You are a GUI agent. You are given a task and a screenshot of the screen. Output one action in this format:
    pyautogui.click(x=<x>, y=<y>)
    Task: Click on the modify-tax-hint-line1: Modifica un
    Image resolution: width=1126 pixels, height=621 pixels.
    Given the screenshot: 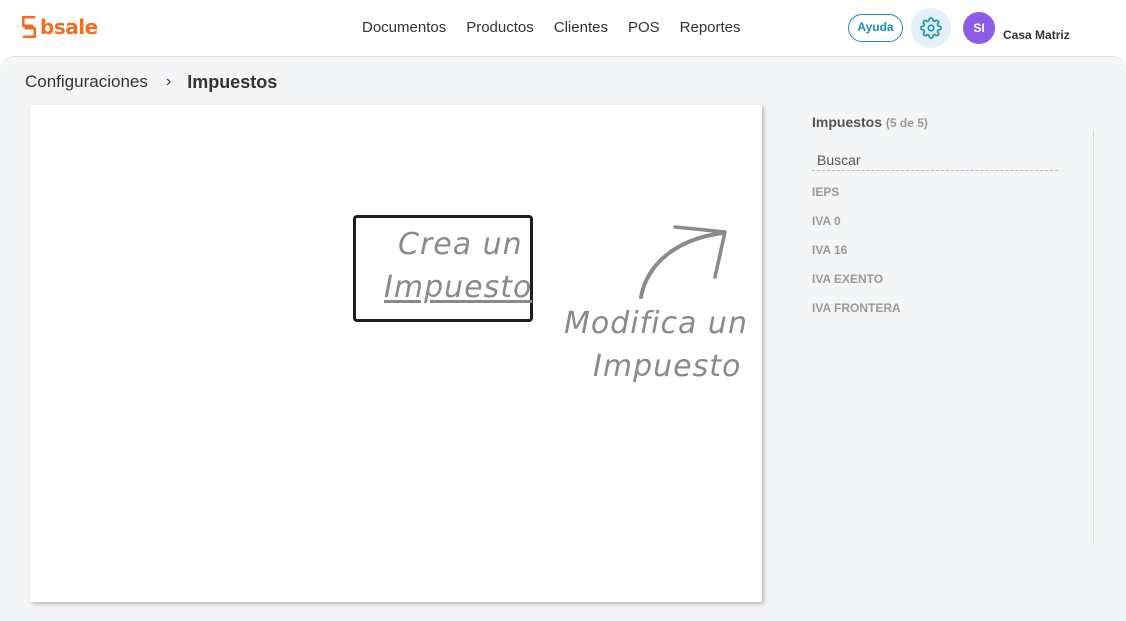 What is the action you would take?
    pyautogui.click(x=656, y=323)
    